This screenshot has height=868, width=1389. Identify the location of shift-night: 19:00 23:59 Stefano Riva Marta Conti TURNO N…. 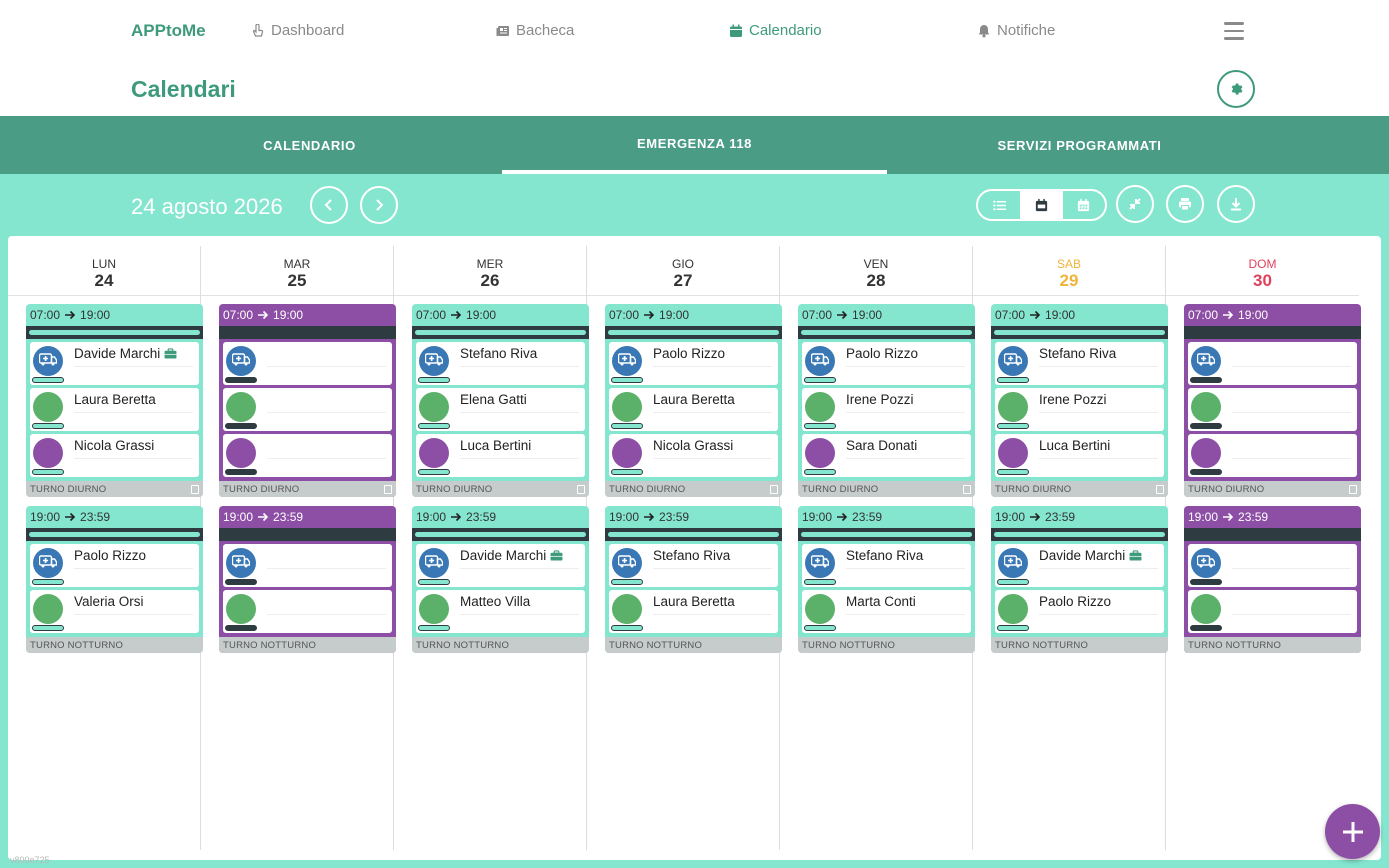
(886, 579).